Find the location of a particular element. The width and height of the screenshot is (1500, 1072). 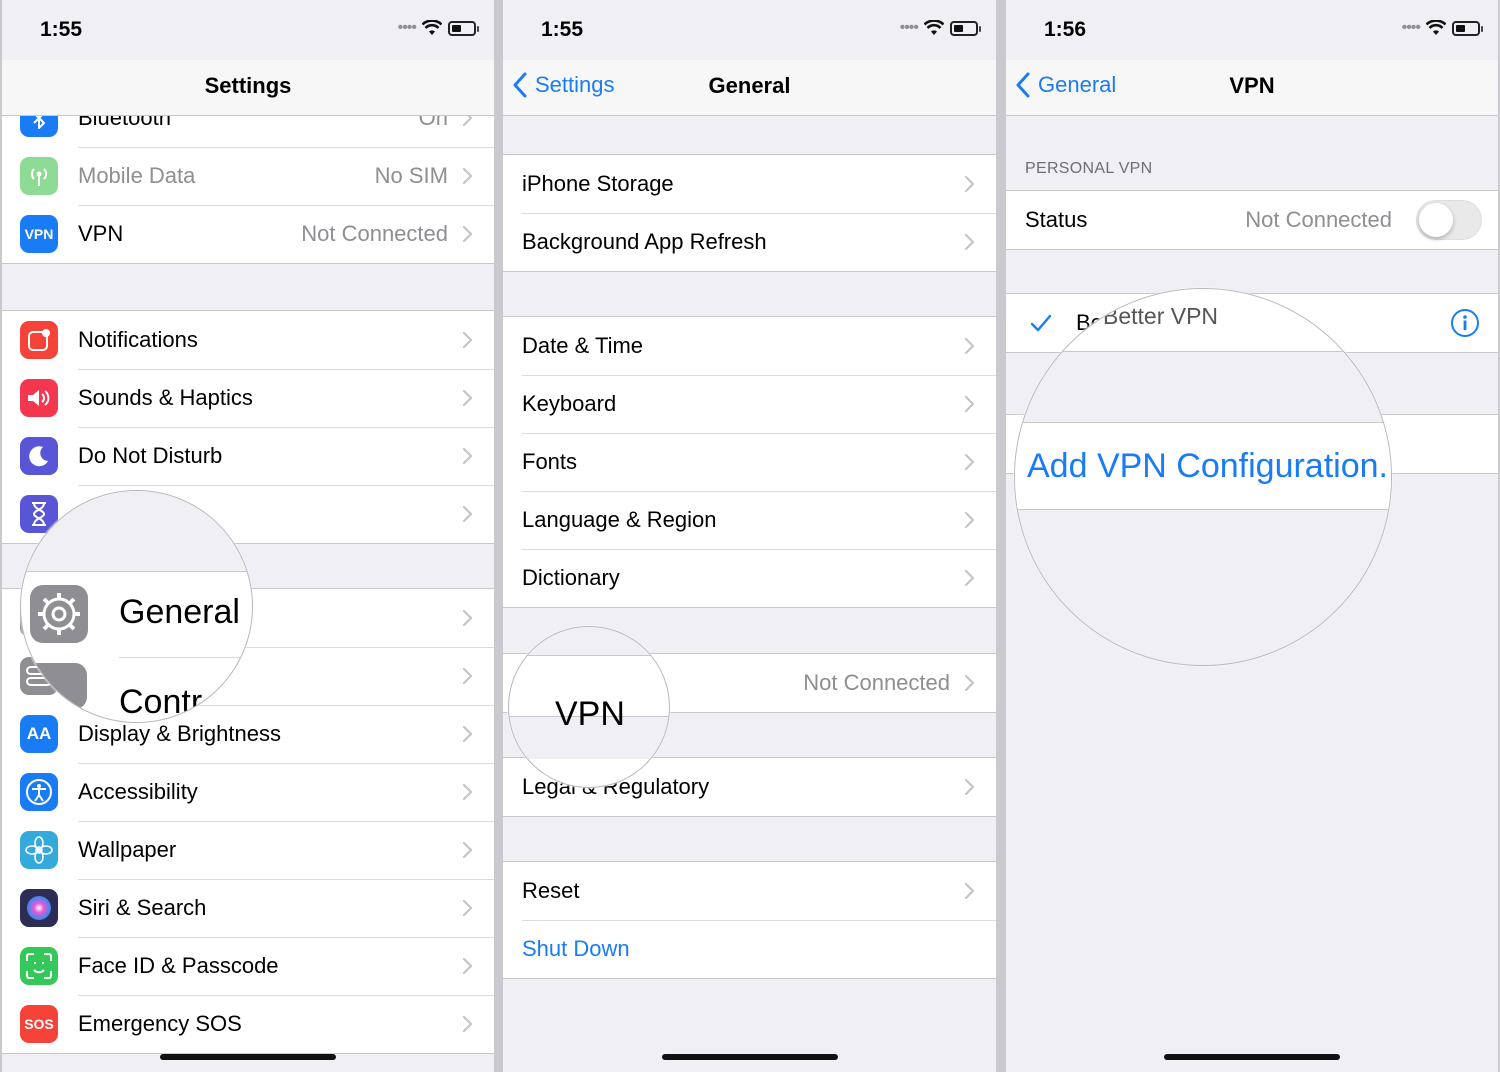

notifications-icon is located at coordinates (39, 340).